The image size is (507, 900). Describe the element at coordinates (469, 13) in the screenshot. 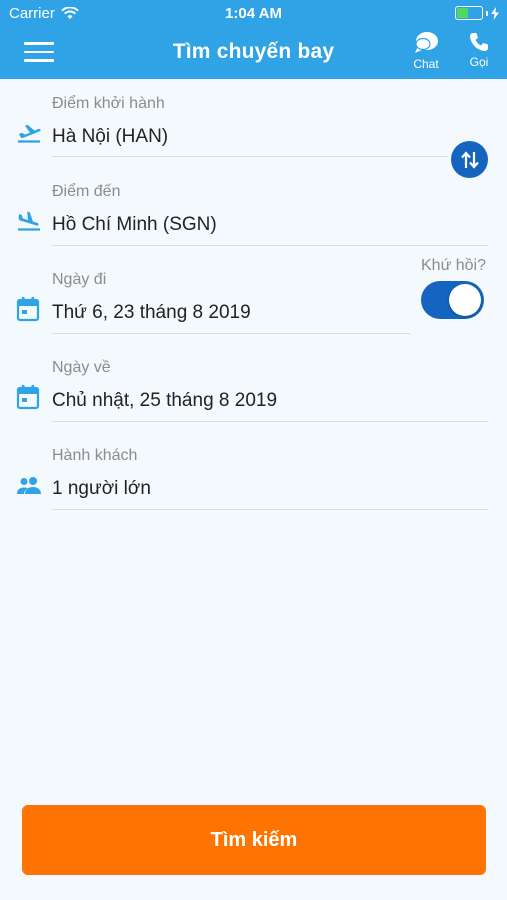

I see `battery-icon` at that location.